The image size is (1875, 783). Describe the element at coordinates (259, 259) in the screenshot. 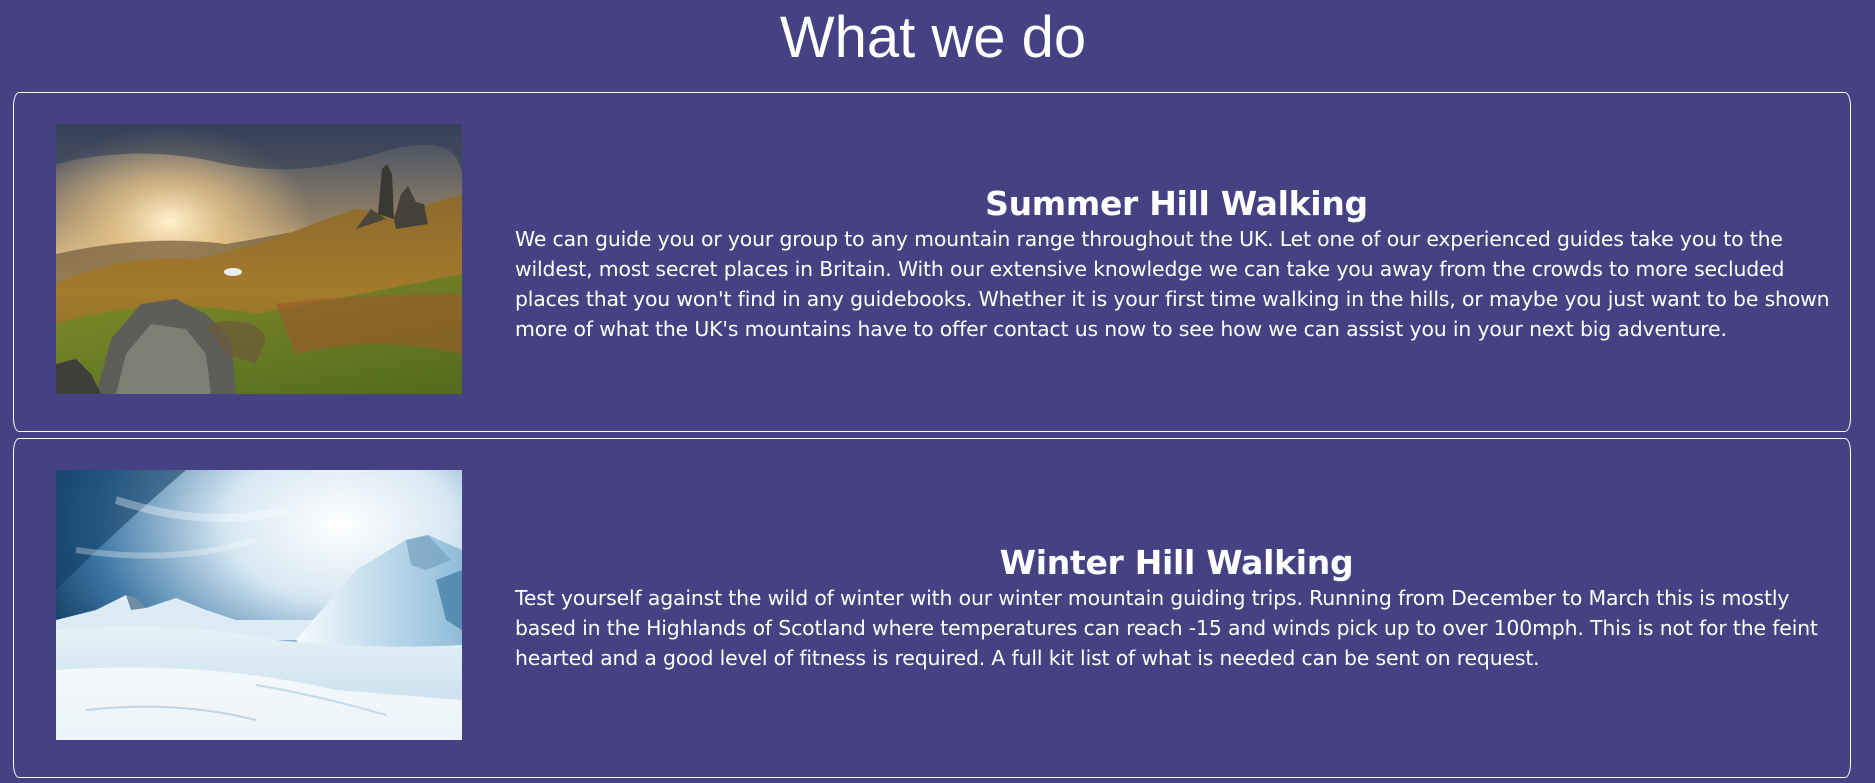

I see `summer-mountain-photo` at that location.